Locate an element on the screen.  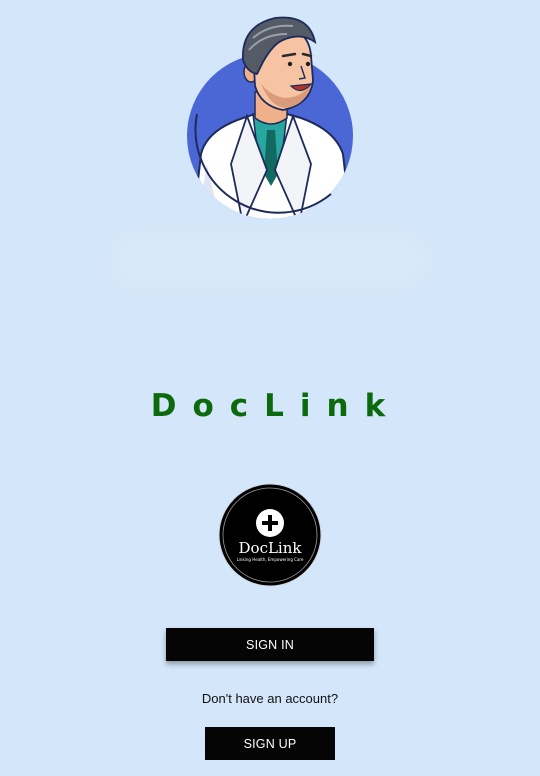
signup-prompt: Don't have an account? is located at coordinates (270, 698).